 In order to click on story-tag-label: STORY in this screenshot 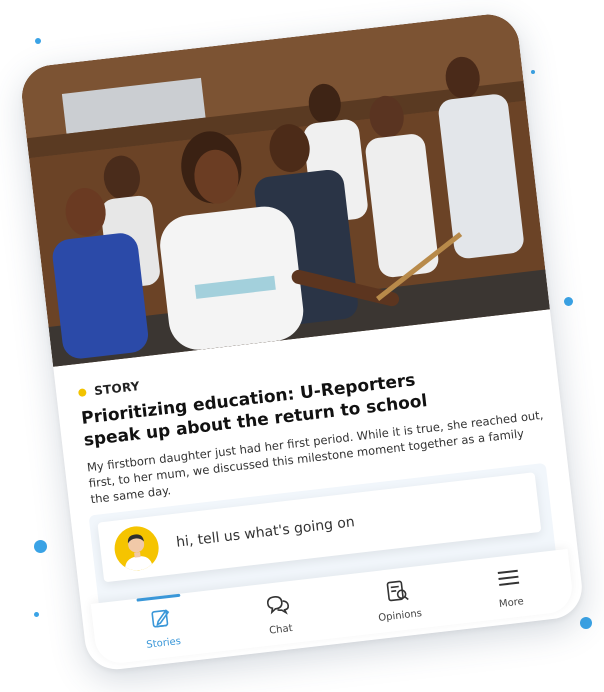, I will do `click(117, 388)`.